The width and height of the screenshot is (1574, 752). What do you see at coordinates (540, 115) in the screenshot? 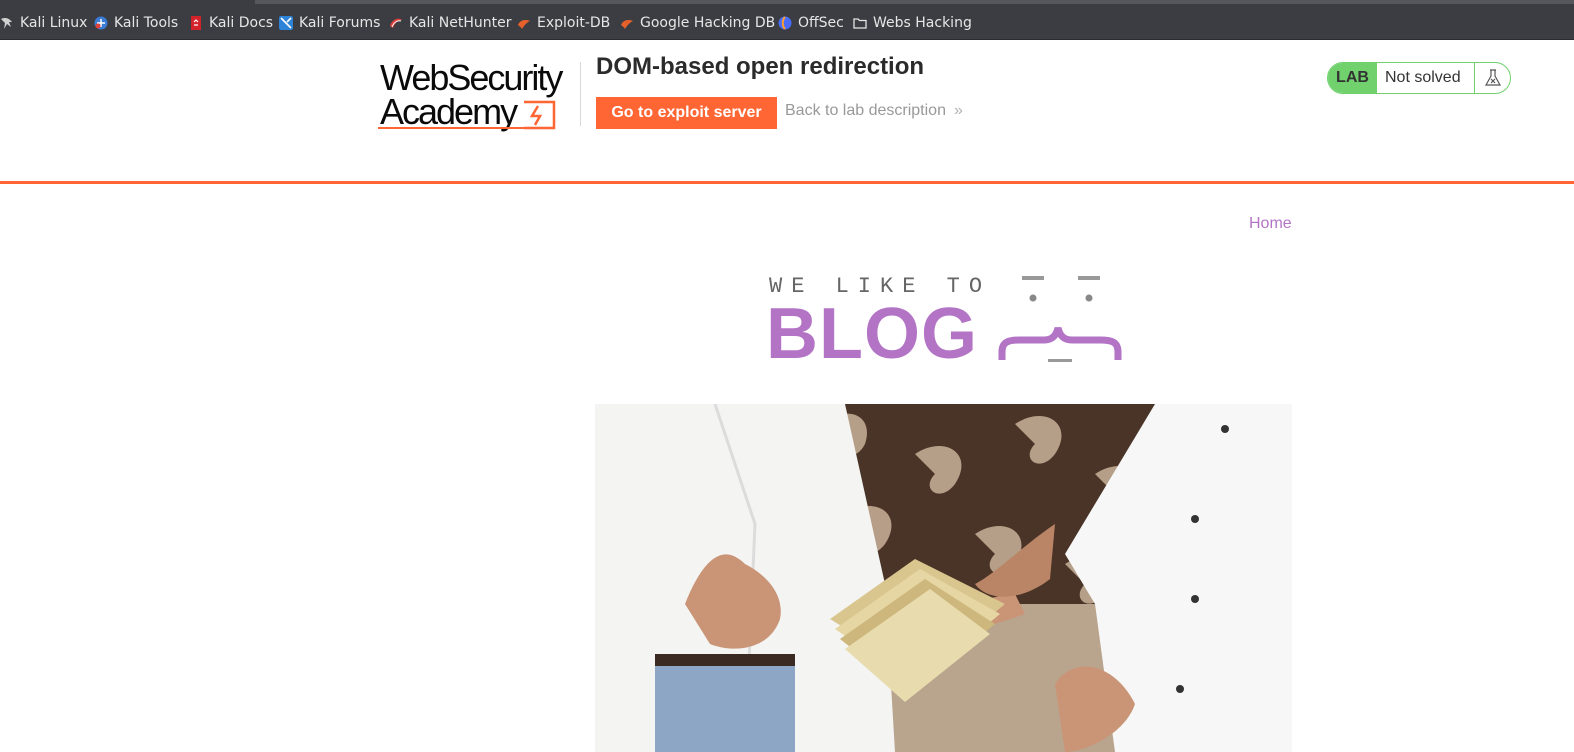
I see `academy-flag-icon` at bounding box center [540, 115].